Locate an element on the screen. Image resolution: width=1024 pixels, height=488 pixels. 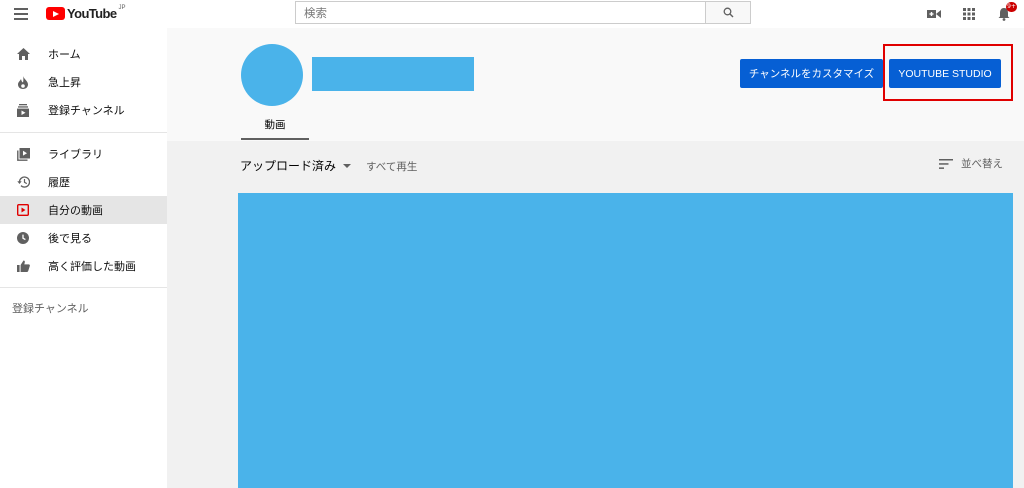
watch-later-icon is located at coordinates (23, 238).